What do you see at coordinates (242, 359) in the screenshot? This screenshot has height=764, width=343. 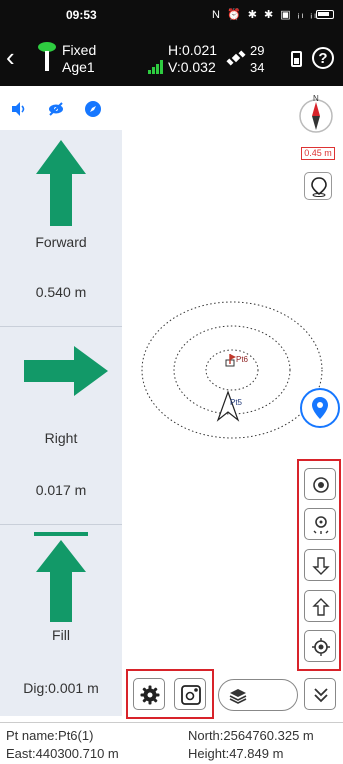 I see `target-point-label: Pt6` at bounding box center [242, 359].